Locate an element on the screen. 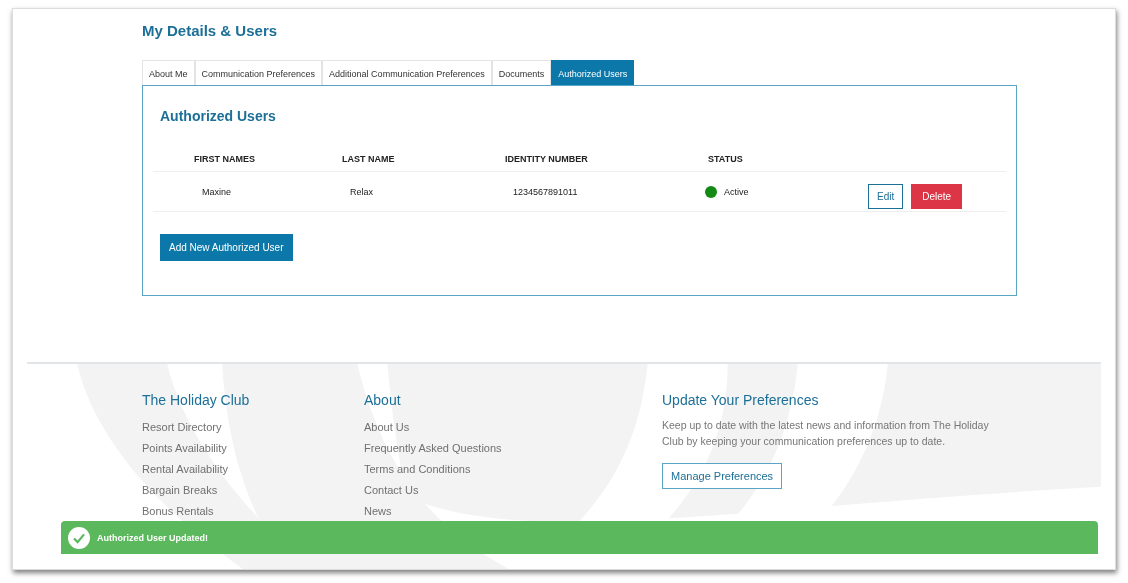 Image resolution: width=1128 pixels, height=583 pixels. footer-link: Frequently Asked Questions is located at coordinates (433, 448).